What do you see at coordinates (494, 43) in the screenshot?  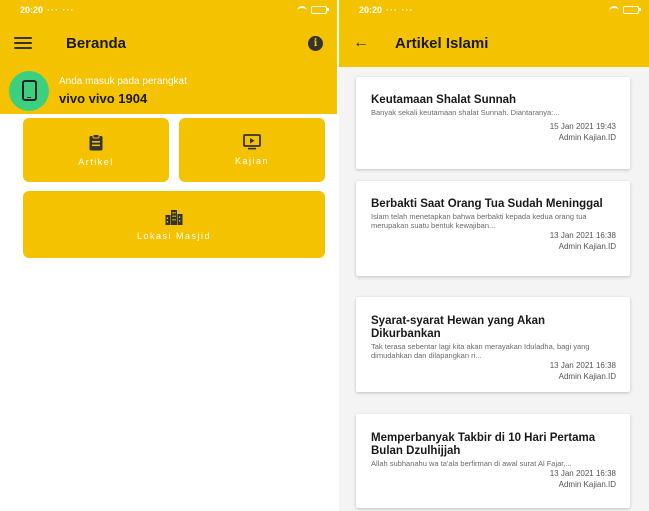 I see `app-bar: ← Artikel Islami` at bounding box center [494, 43].